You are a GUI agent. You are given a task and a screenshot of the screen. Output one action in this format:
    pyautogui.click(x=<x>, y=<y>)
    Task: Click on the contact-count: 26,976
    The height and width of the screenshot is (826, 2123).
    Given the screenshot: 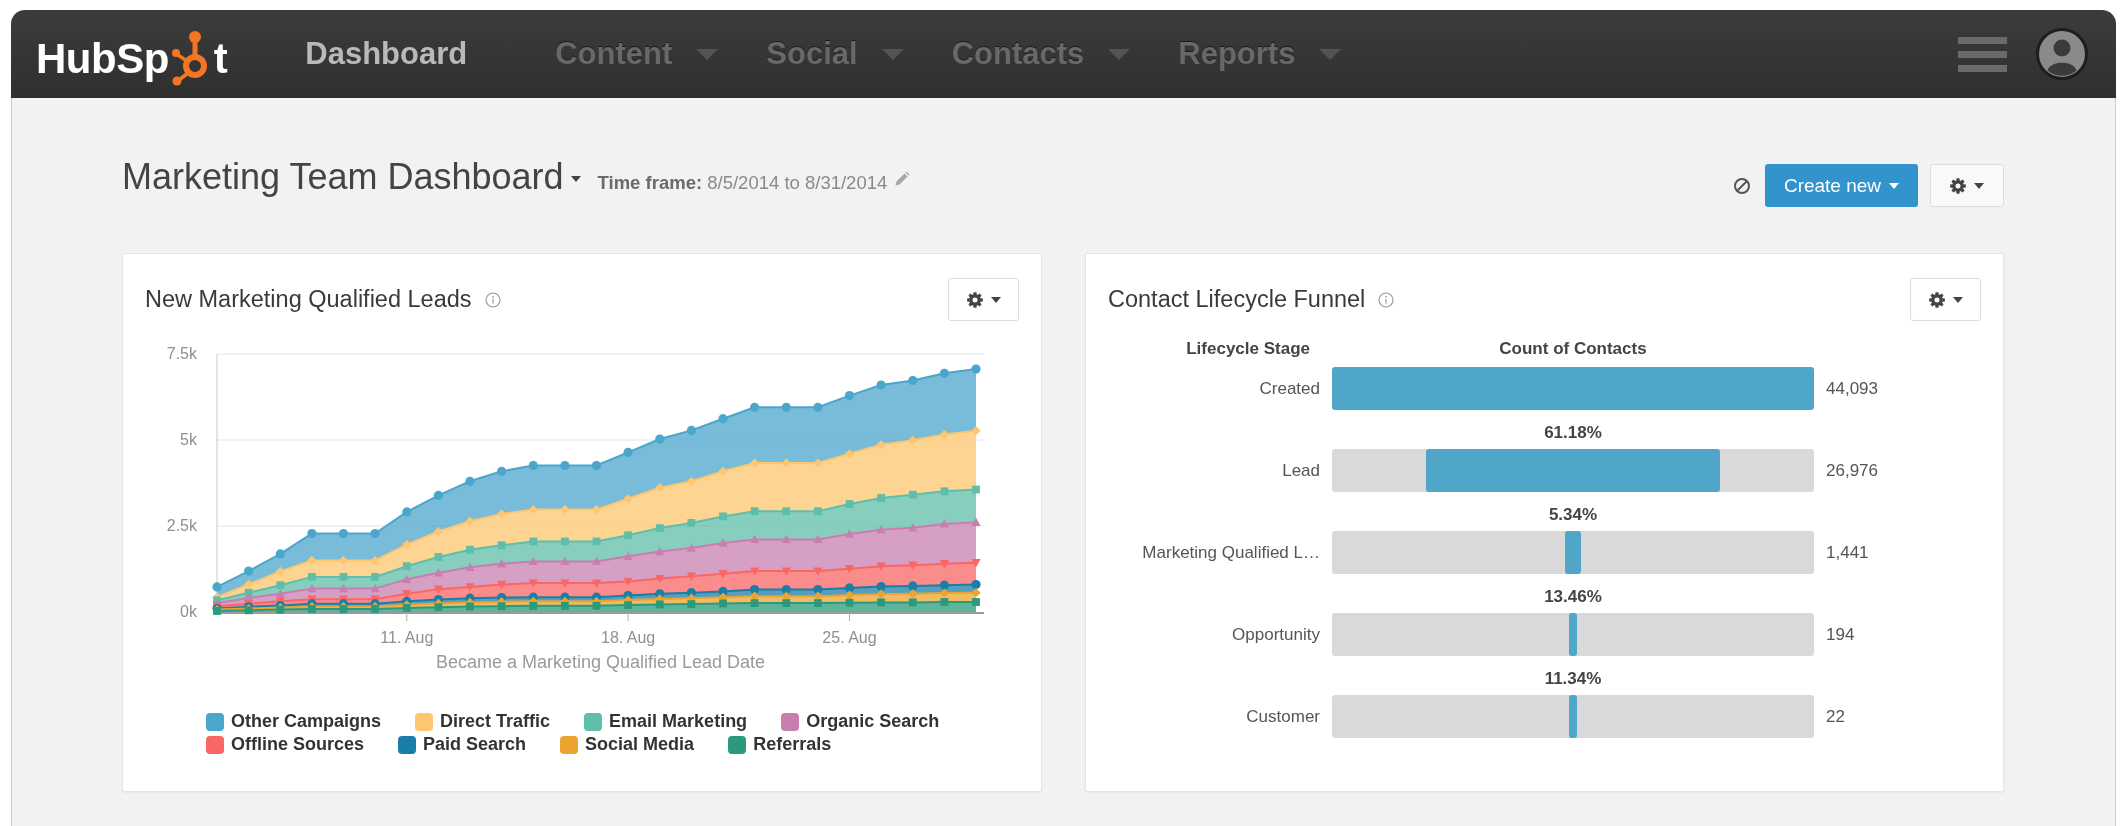 What is the action you would take?
    pyautogui.click(x=1852, y=470)
    